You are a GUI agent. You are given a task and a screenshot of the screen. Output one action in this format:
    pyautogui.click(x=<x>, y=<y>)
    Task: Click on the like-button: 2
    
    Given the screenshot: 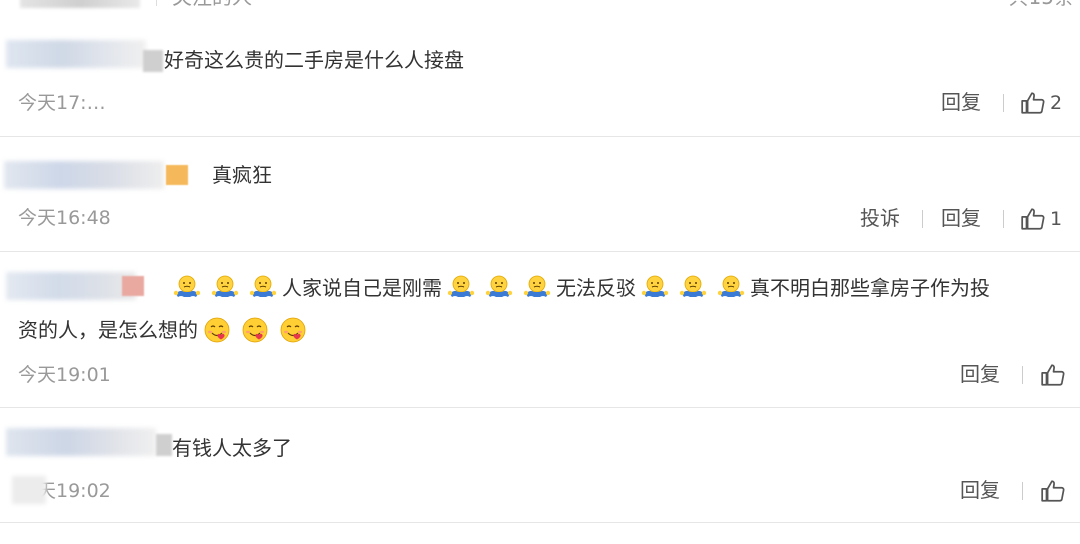 What is the action you would take?
    pyautogui.click(x=1041, y=103)
    